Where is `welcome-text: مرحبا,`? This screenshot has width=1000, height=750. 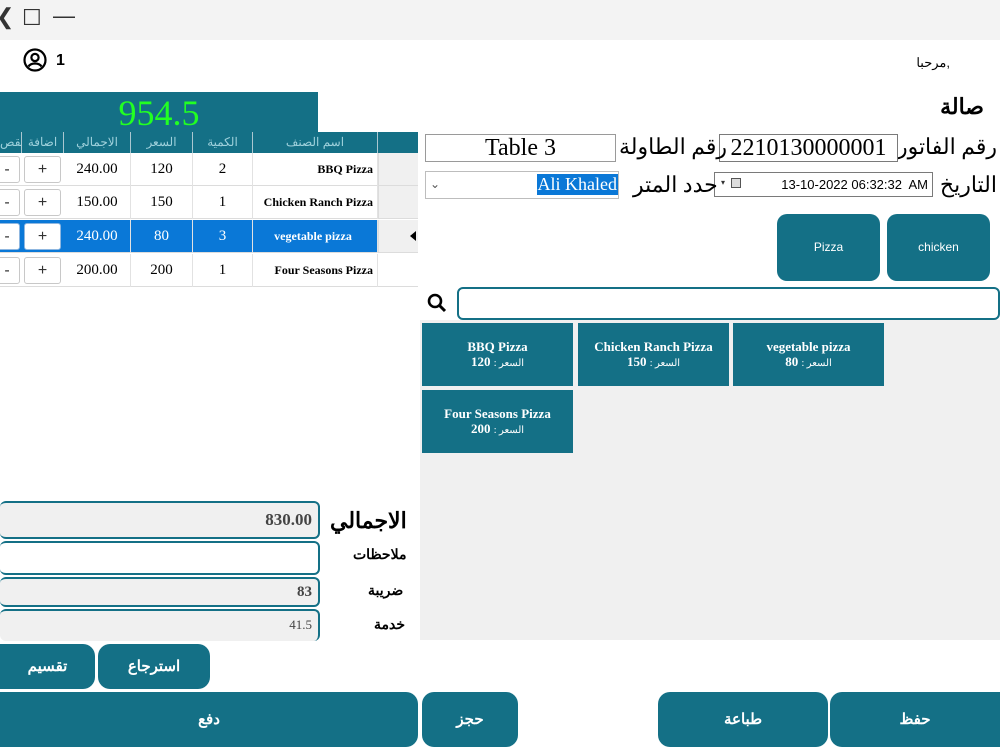
welcome-text: مرحبا, is located at coordinates (933, 62).